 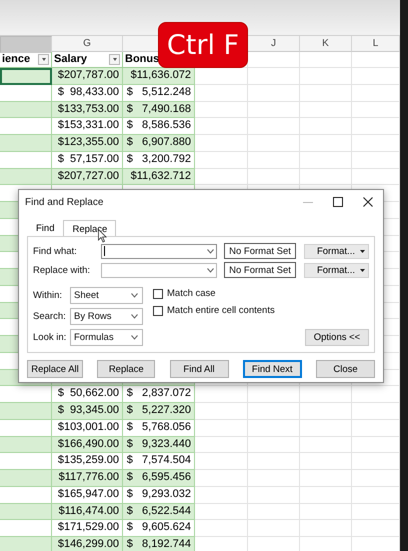 I want to click on checkbox-label: Match entire cell contents, so click(x=221, y=310).